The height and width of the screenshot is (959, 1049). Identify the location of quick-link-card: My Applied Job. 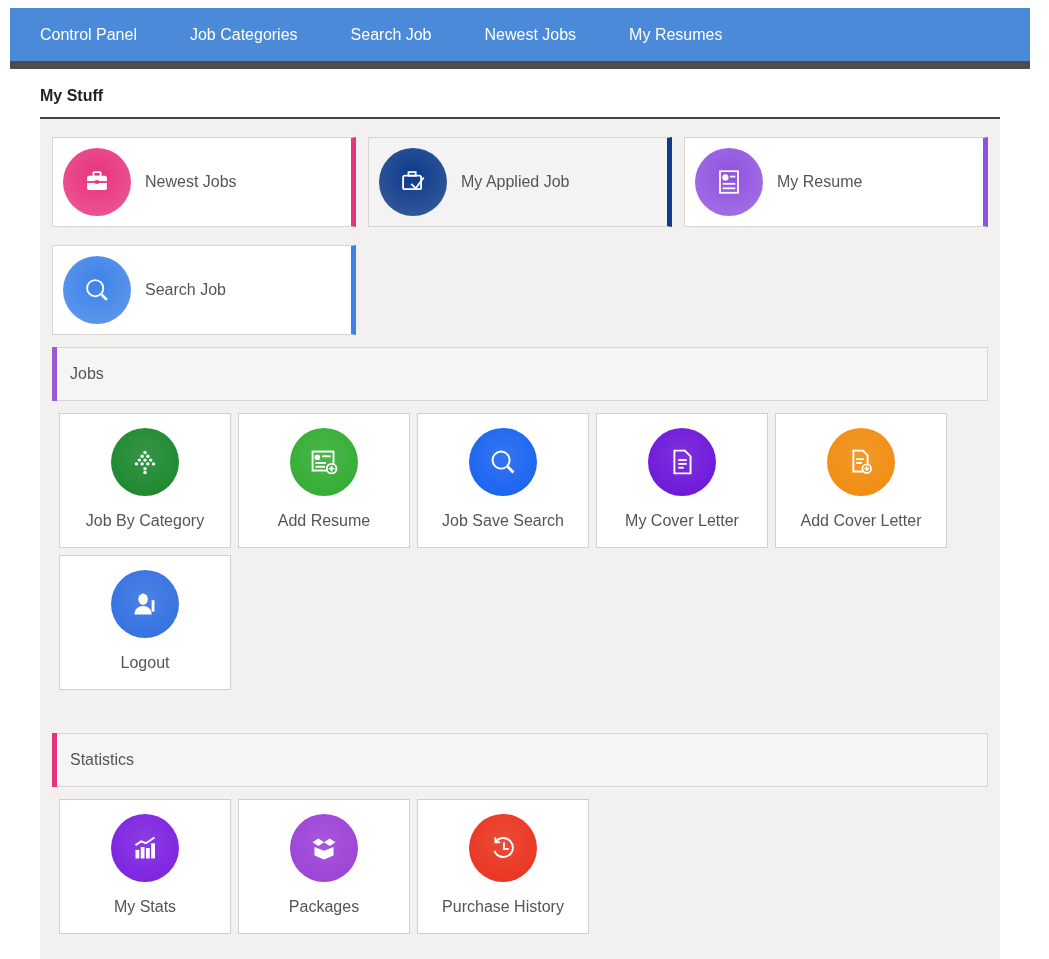
(520, 182).